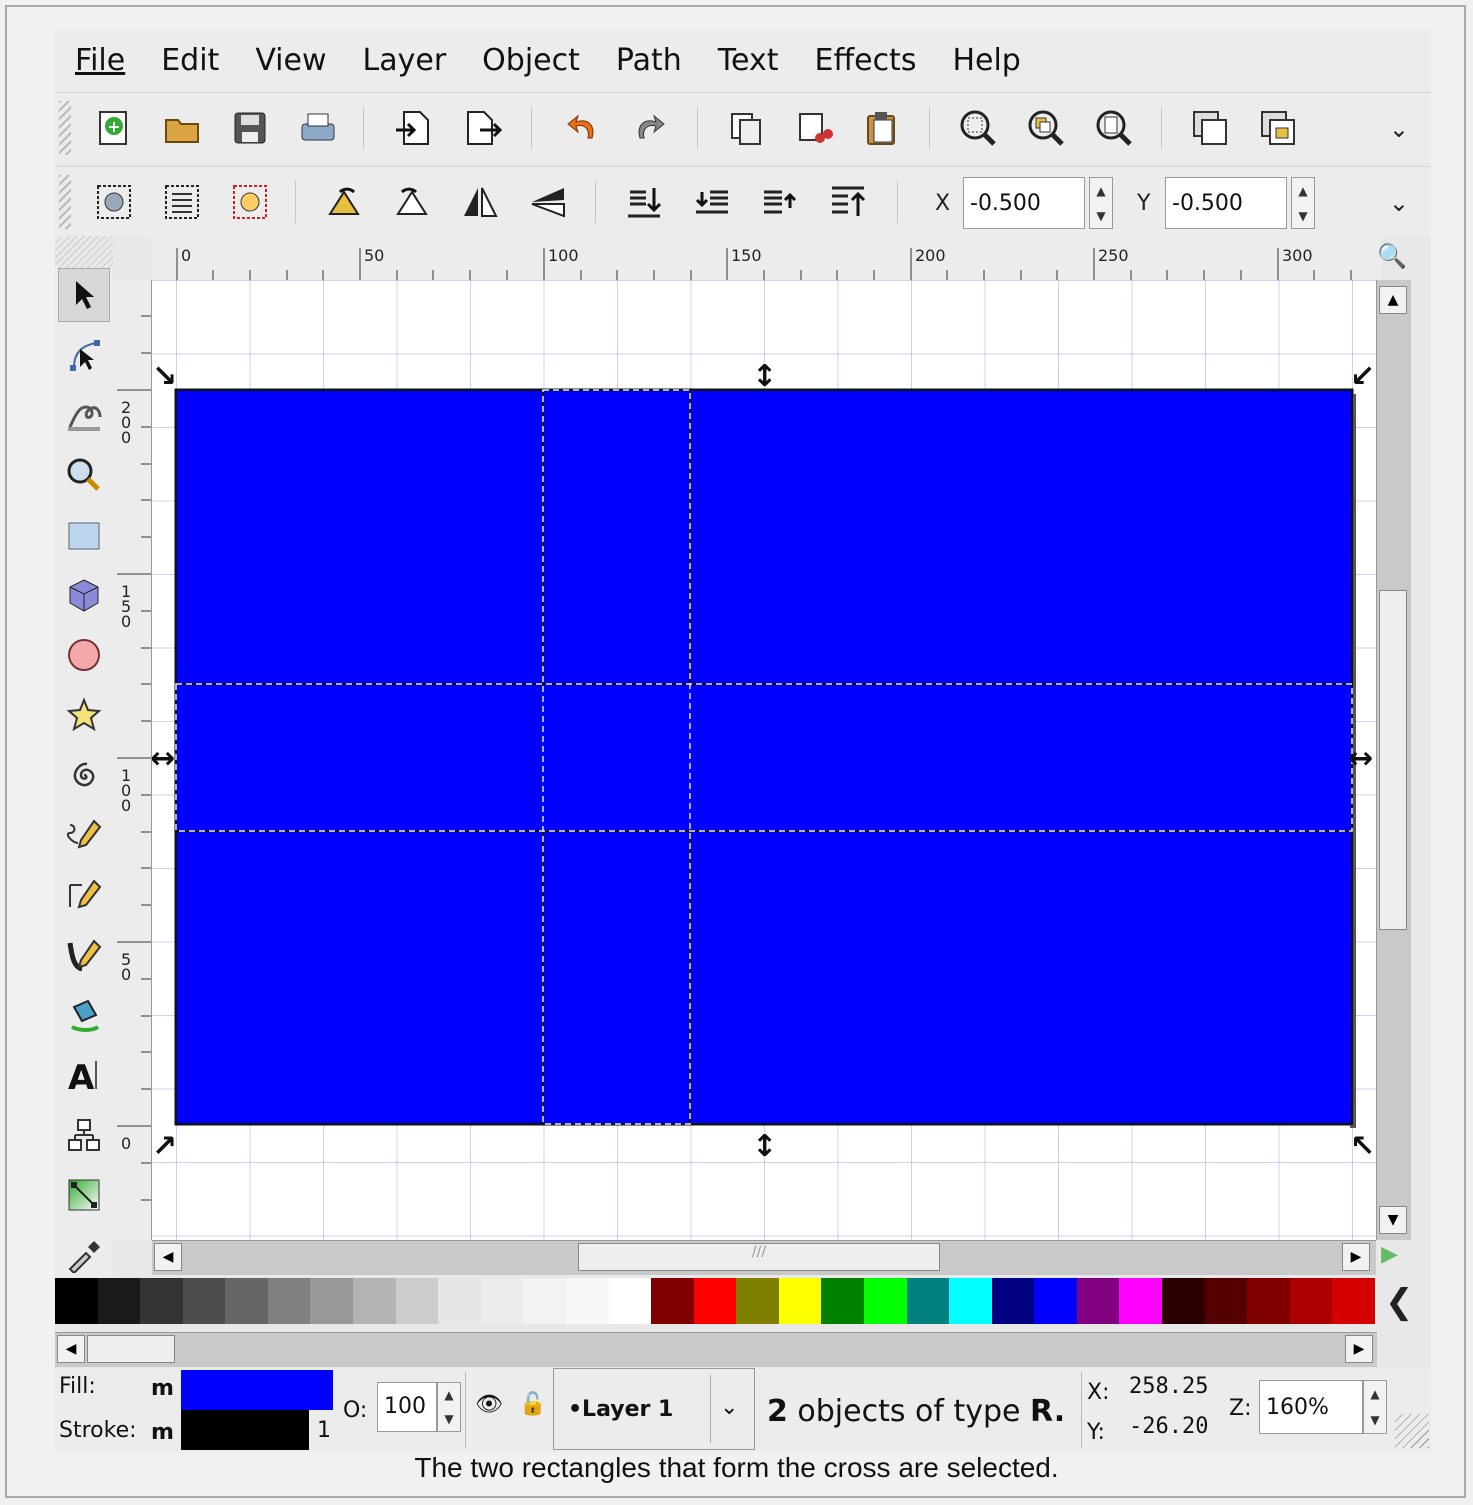 This screenshot has width=1473, height=1505. Describe the element at coordinates (712, 202) in the screenshot. I see `lower-icon` at that location.